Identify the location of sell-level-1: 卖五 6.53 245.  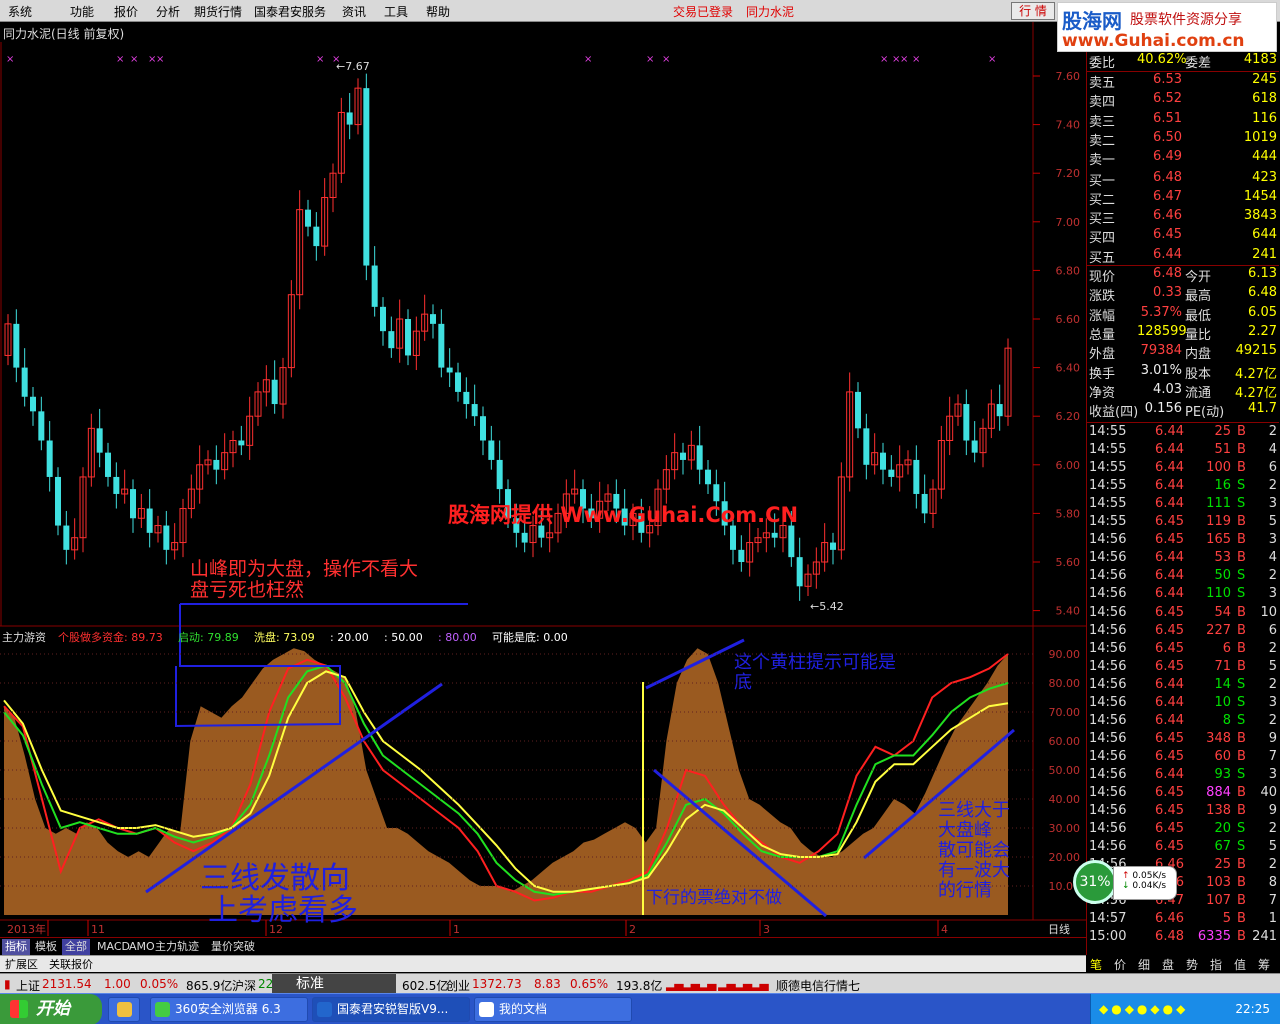
(1183, 81).